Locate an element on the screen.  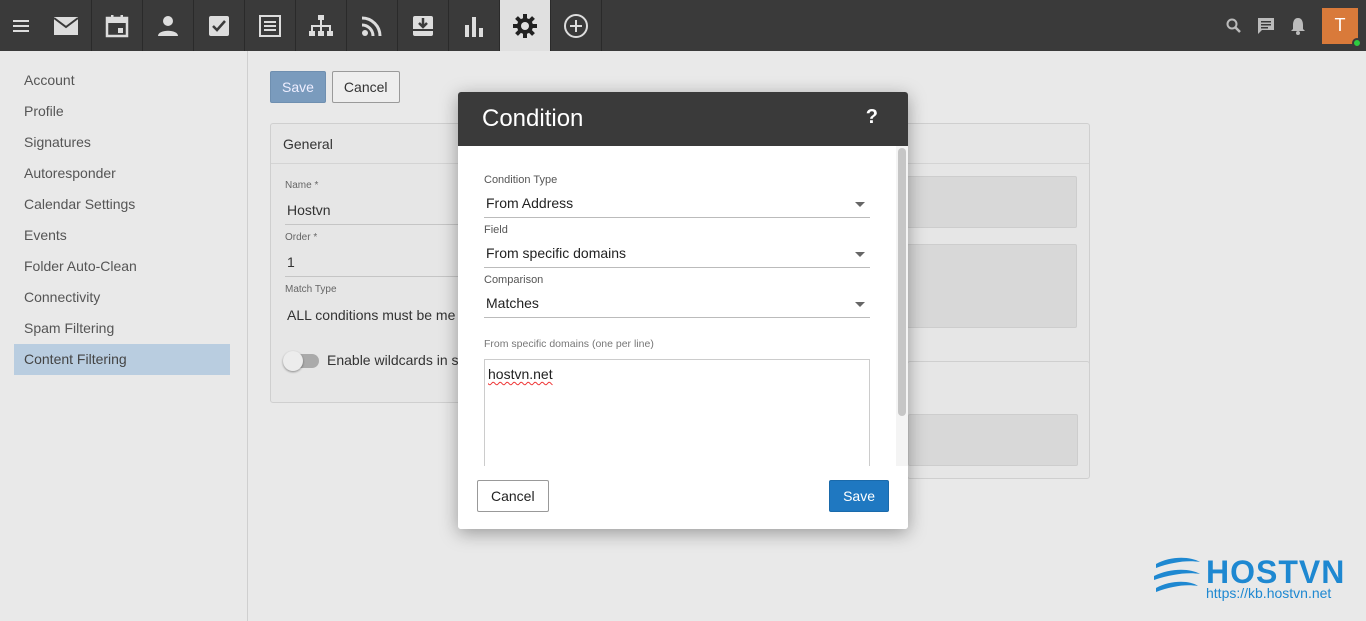
sidebar-item-signatures: Signatures is located at coordinates (122, 142).